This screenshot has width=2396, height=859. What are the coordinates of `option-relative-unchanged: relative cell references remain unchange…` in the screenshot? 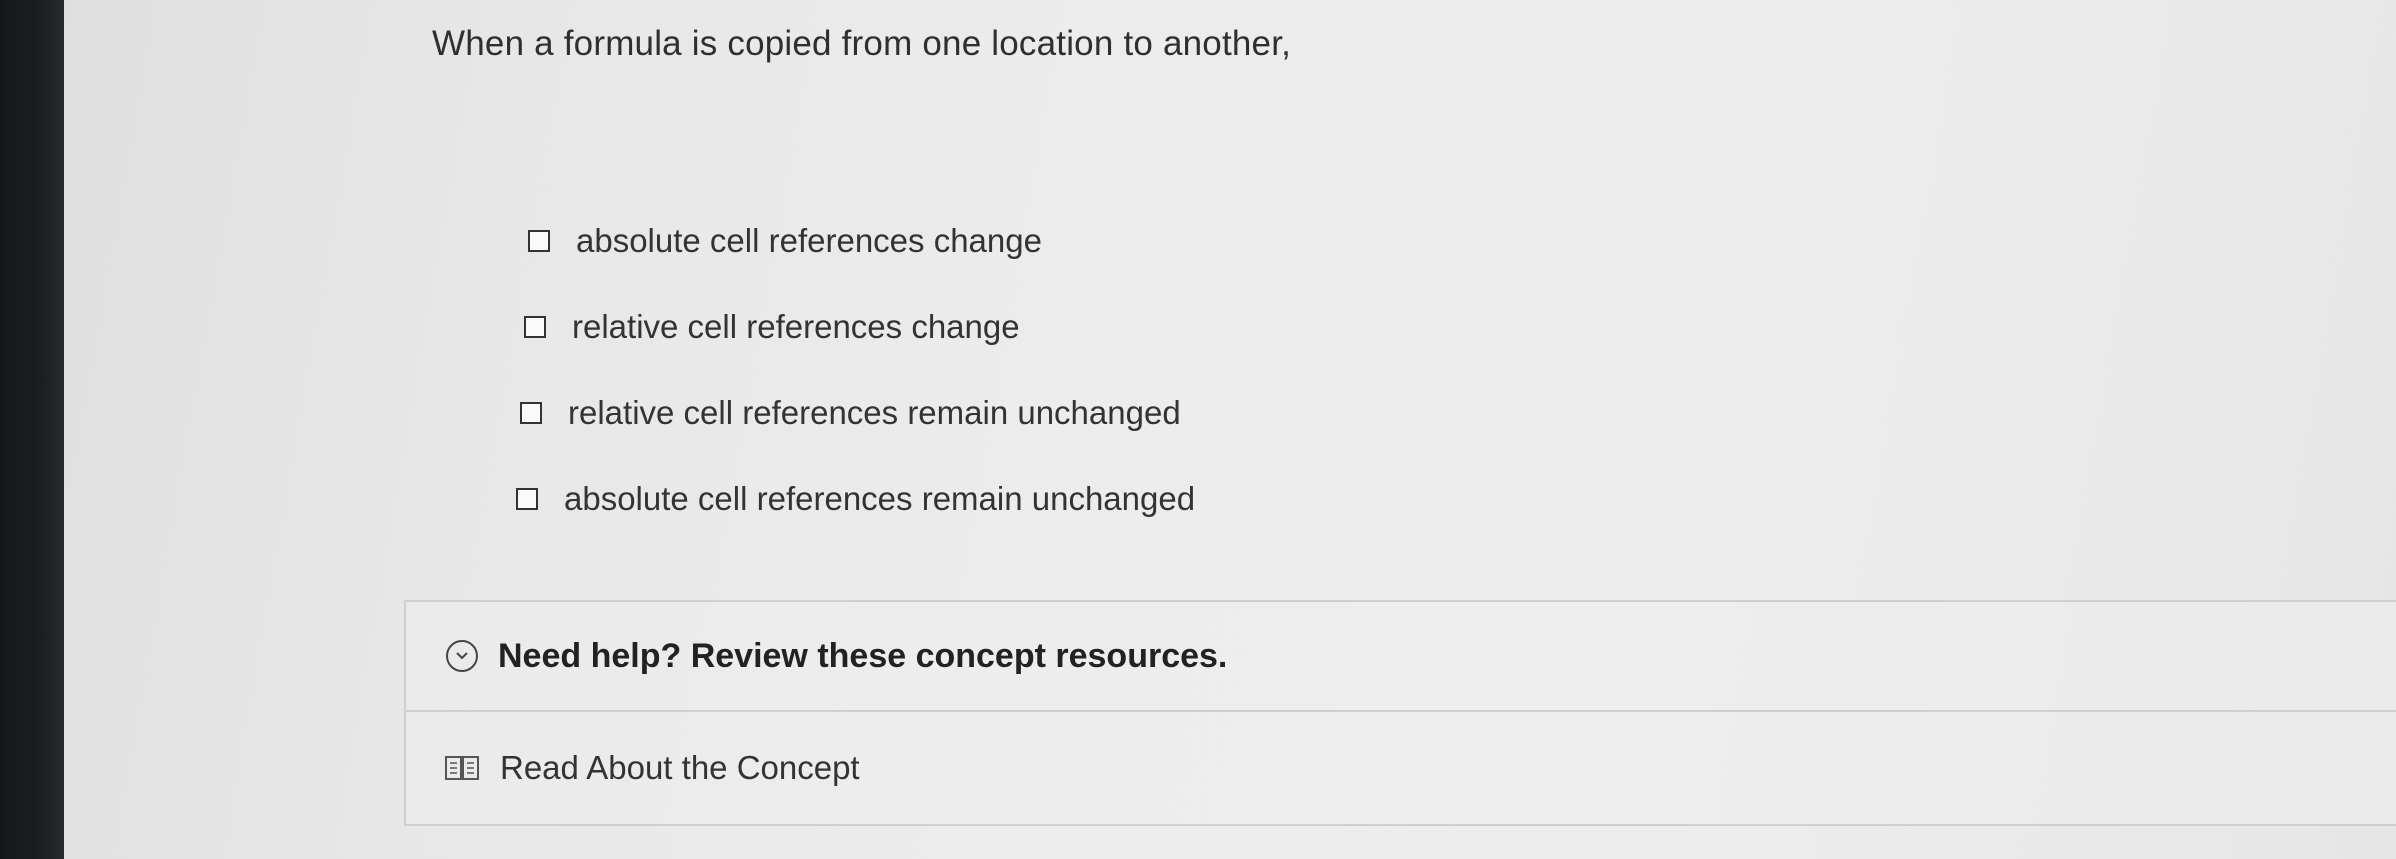 It's located at (970, 413).